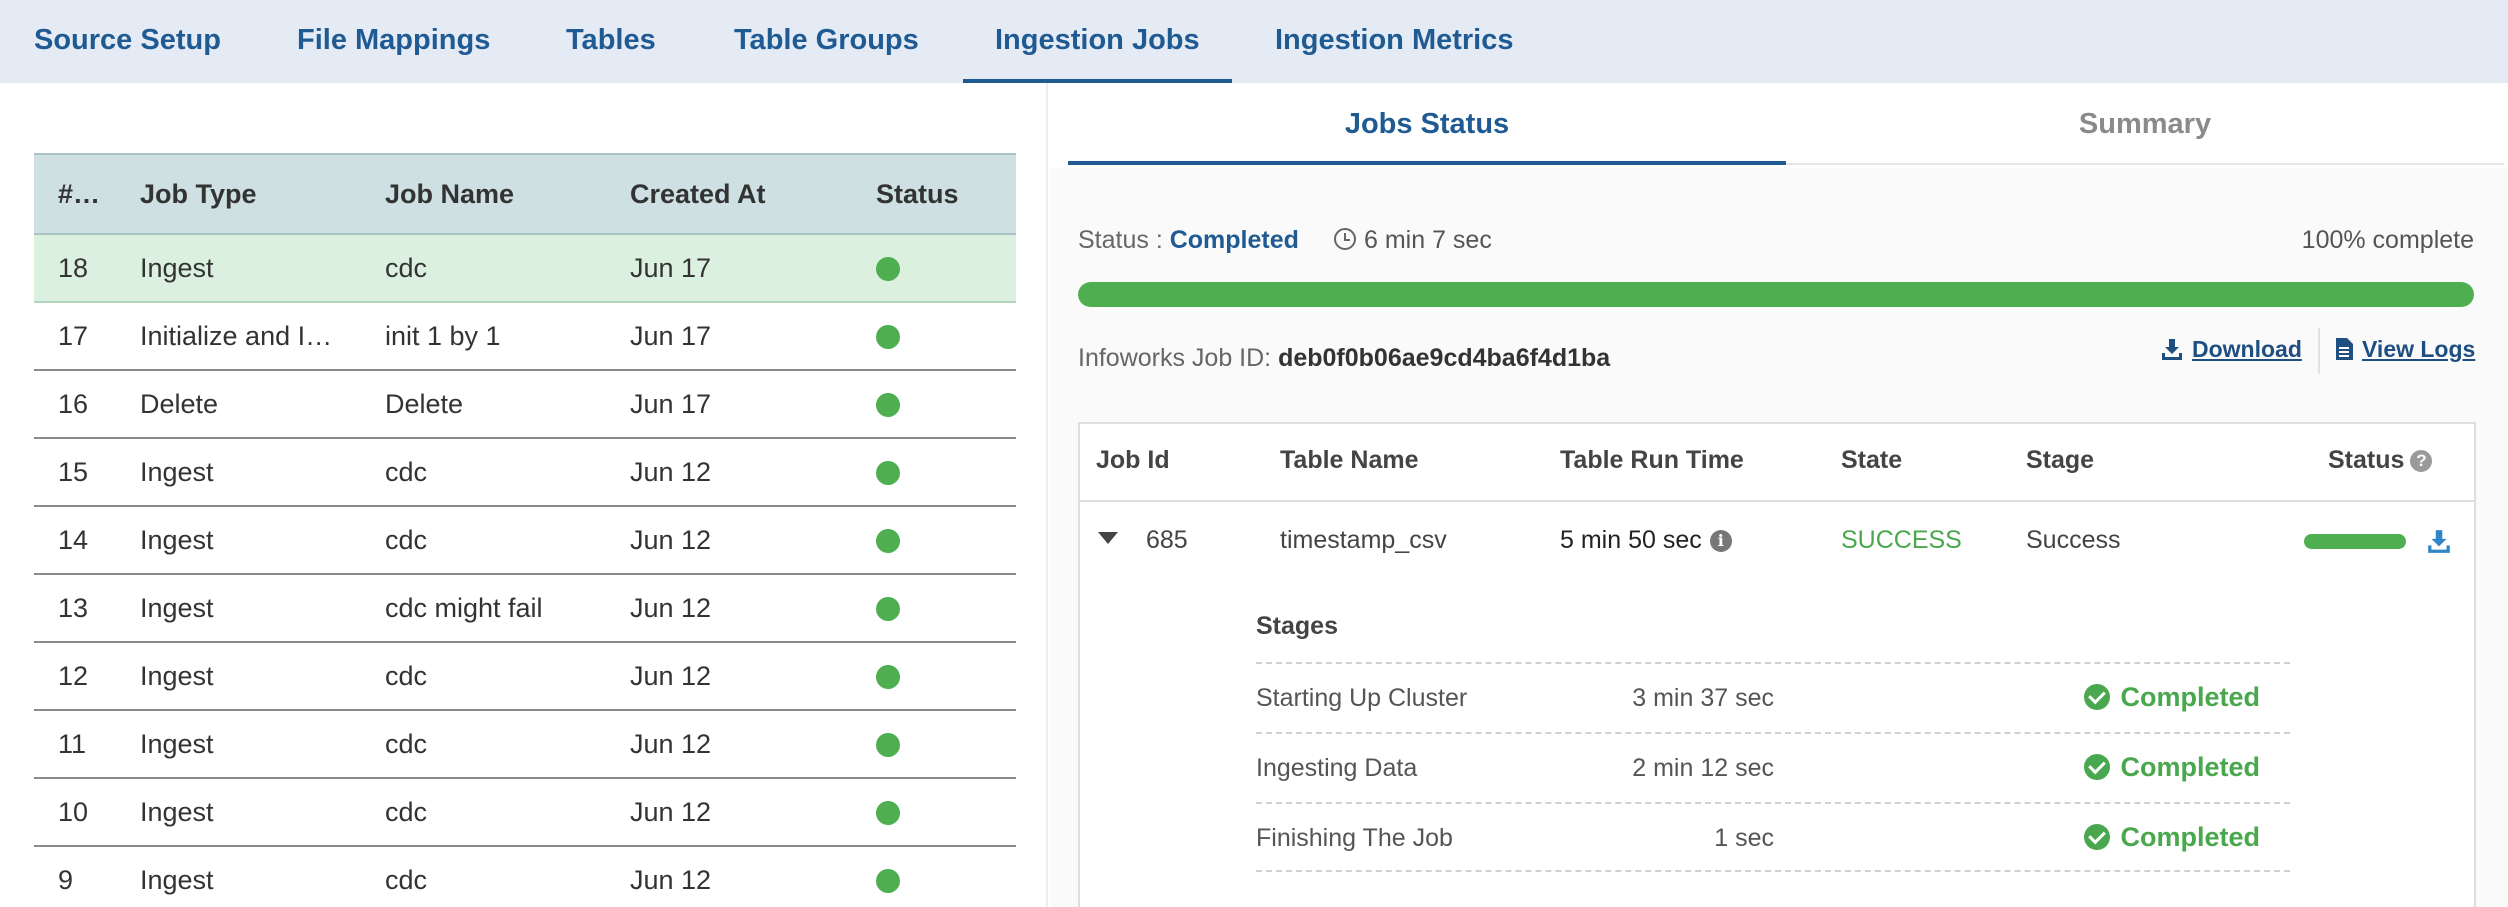  Describe the element at coordinates (87, 876) in the screenshot. I see `cell-number: 9` at that location.